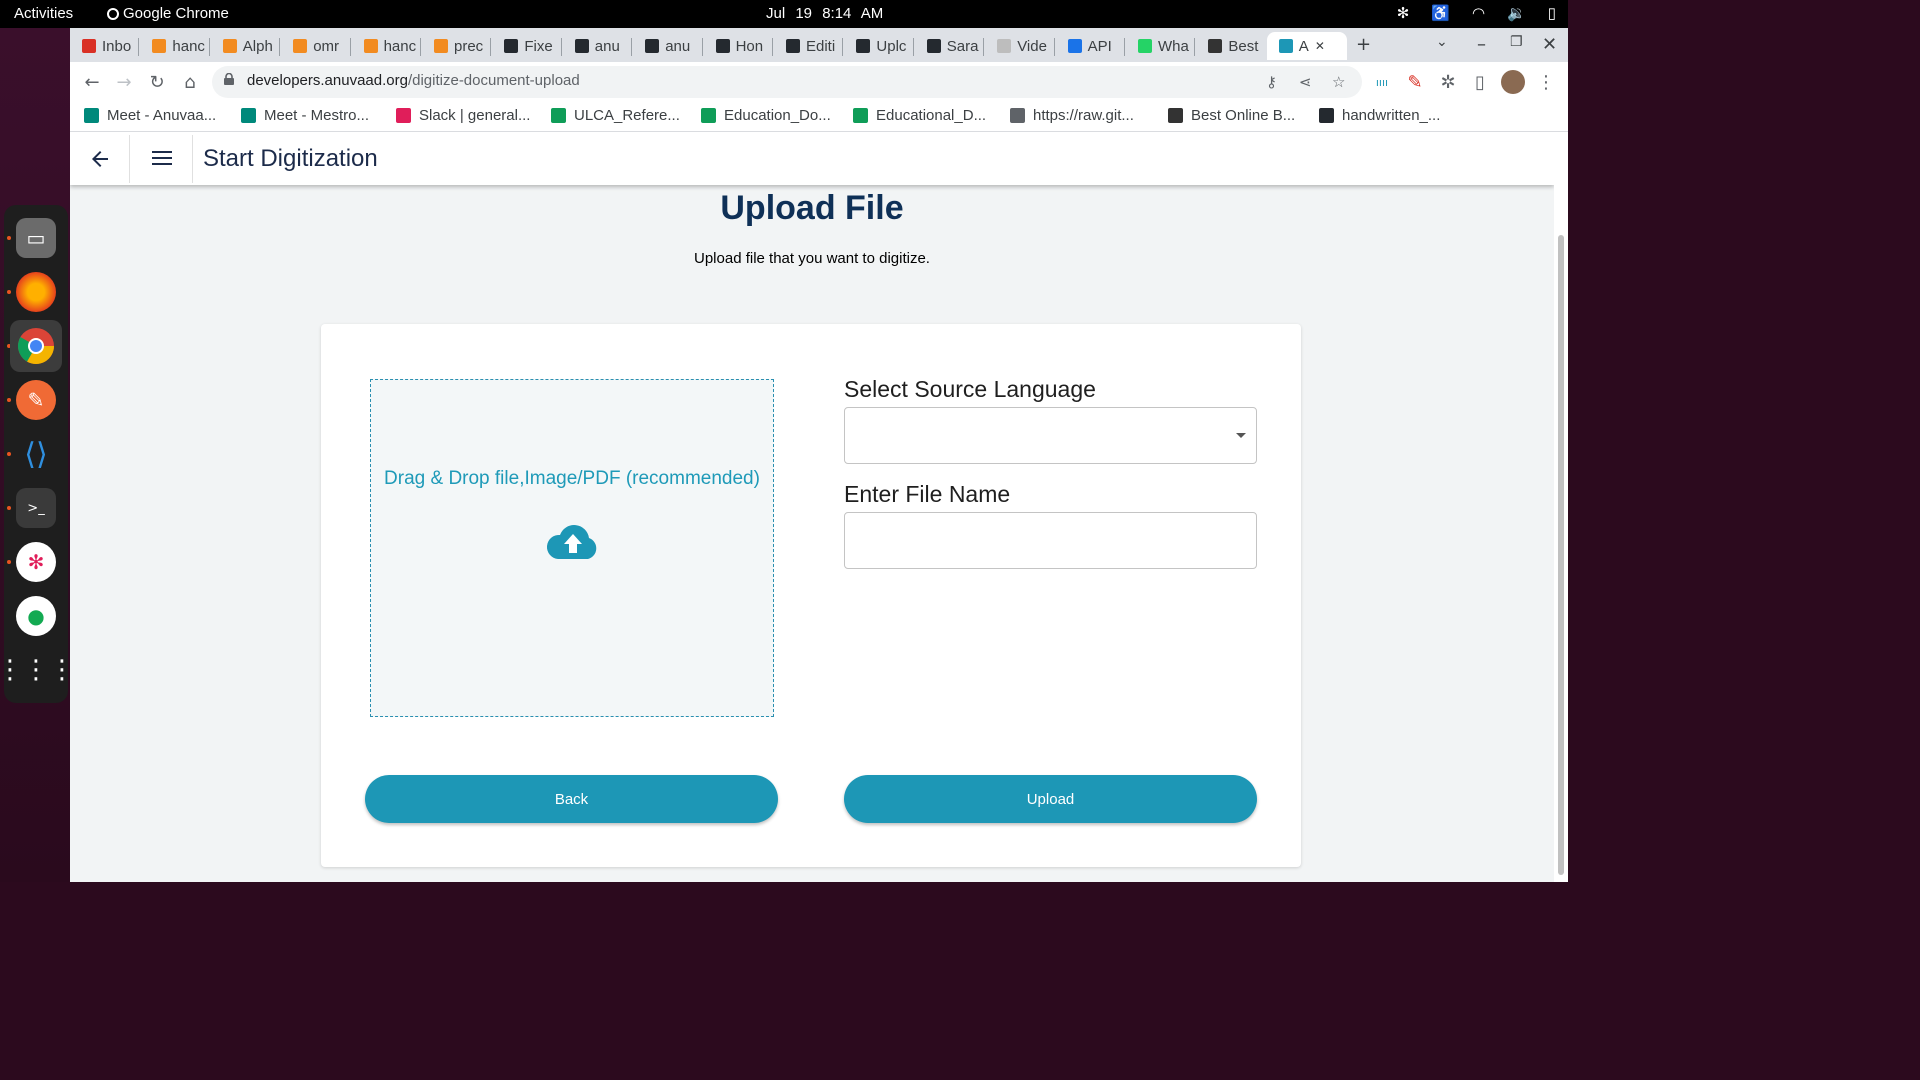  Describe the element at coordinates (1159, 46) in the screenshot. I see `browser-tab: Wha` at that location.